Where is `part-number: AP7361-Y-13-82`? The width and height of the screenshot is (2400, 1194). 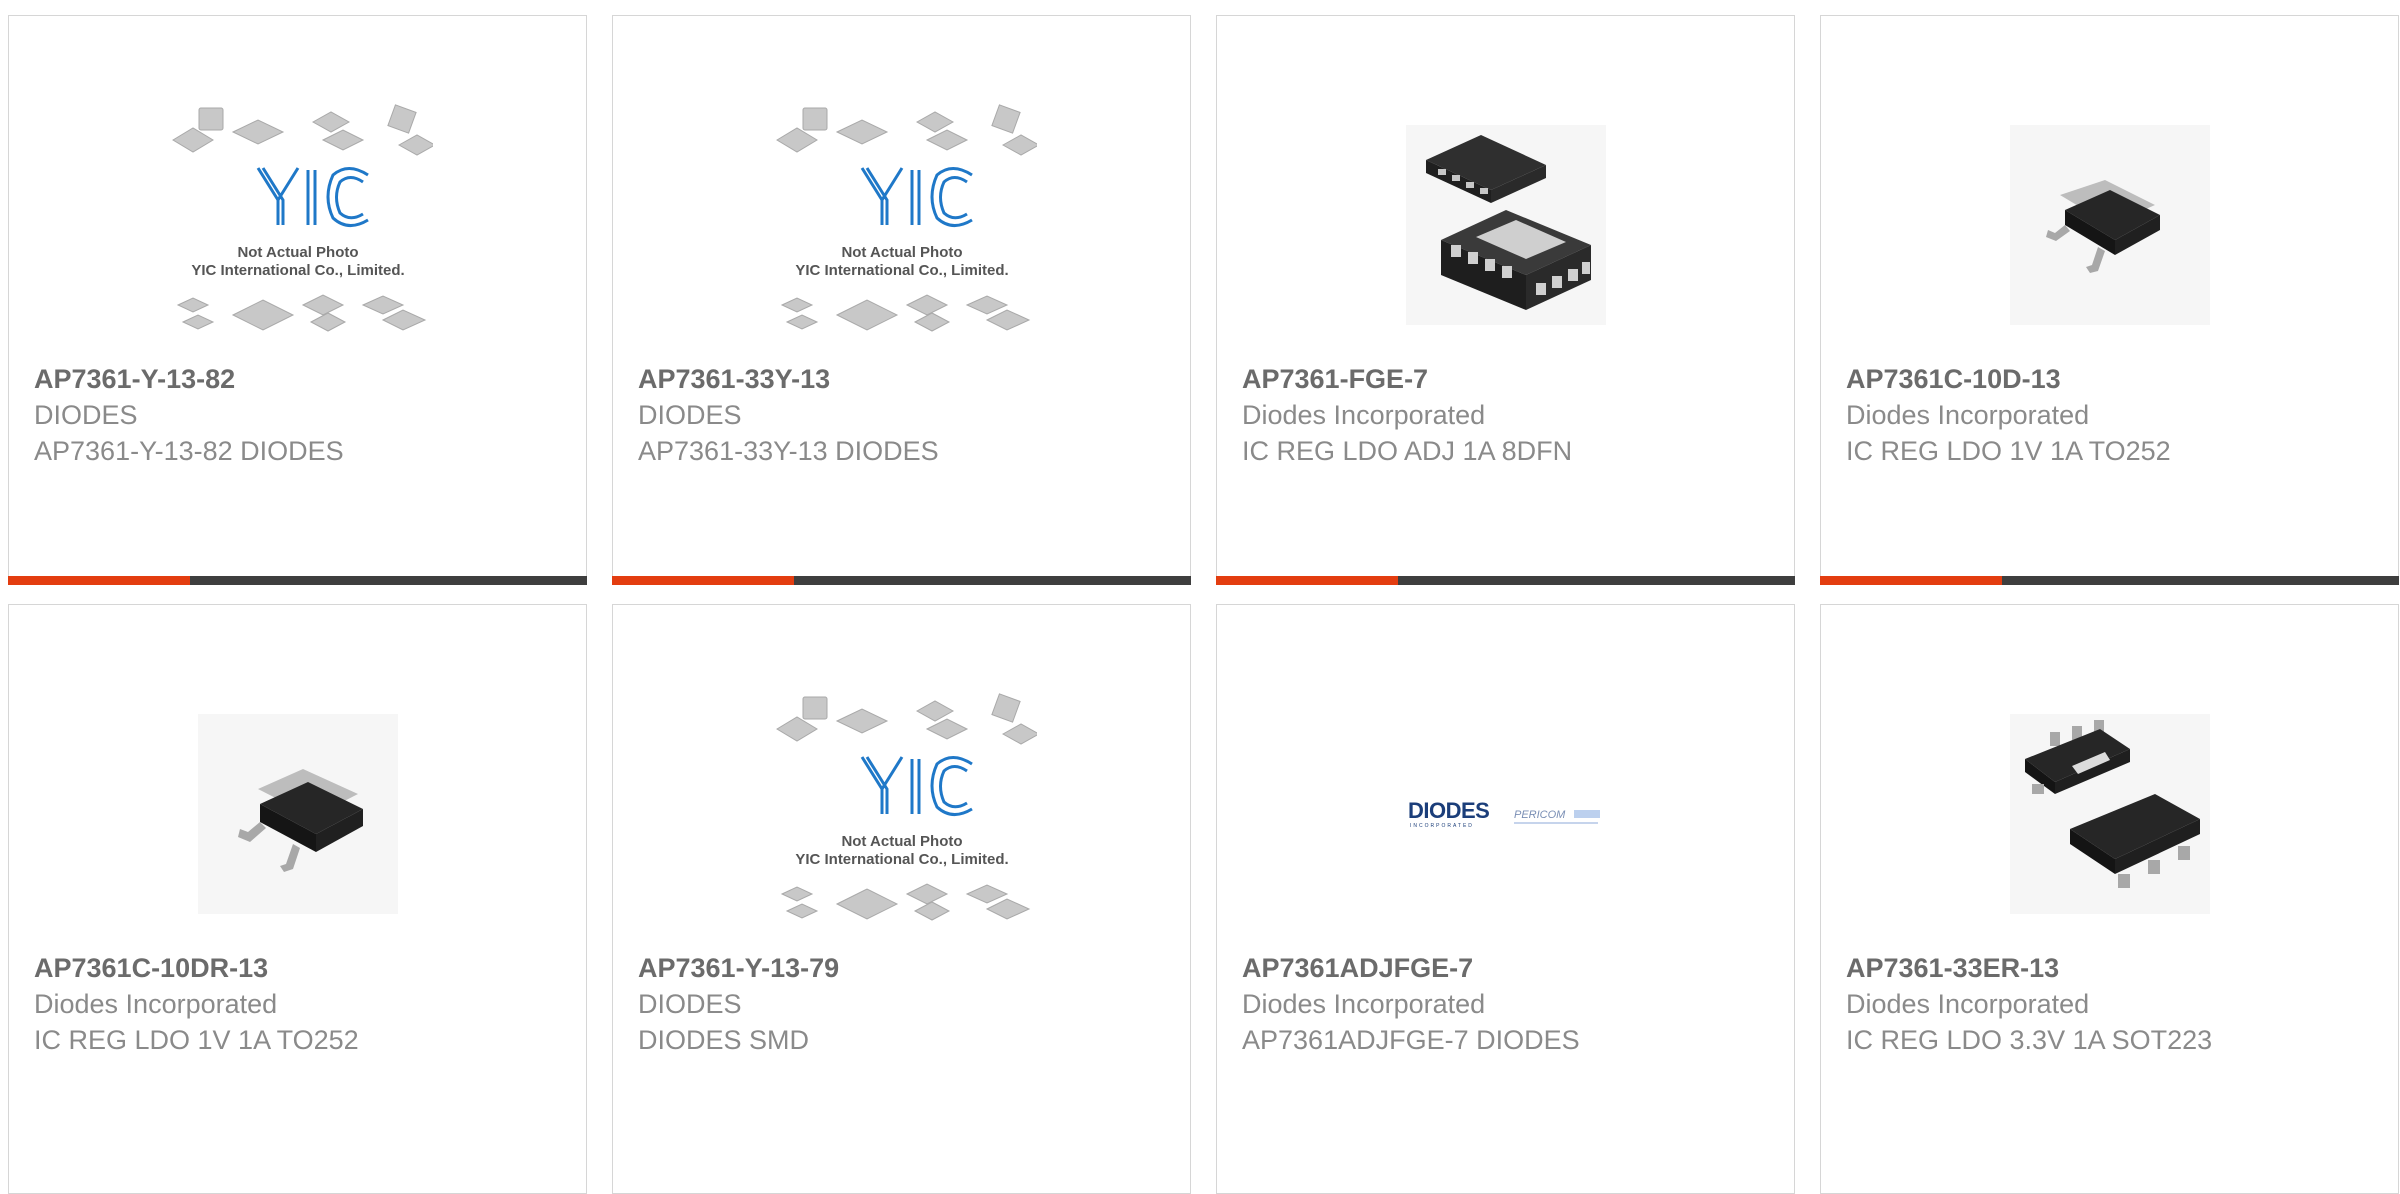
part-number: AP7361-Y-13-82 is located at coordinates (305, 379).